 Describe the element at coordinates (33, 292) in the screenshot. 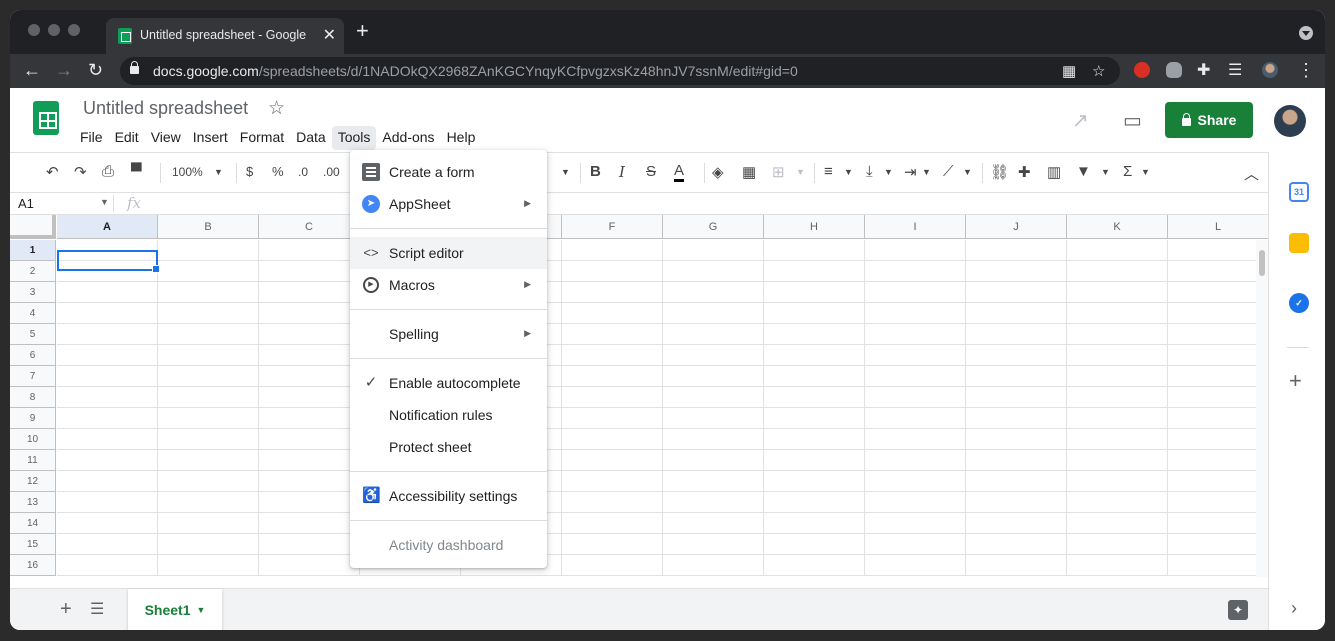

I see `row-header-3: 3` at that location.